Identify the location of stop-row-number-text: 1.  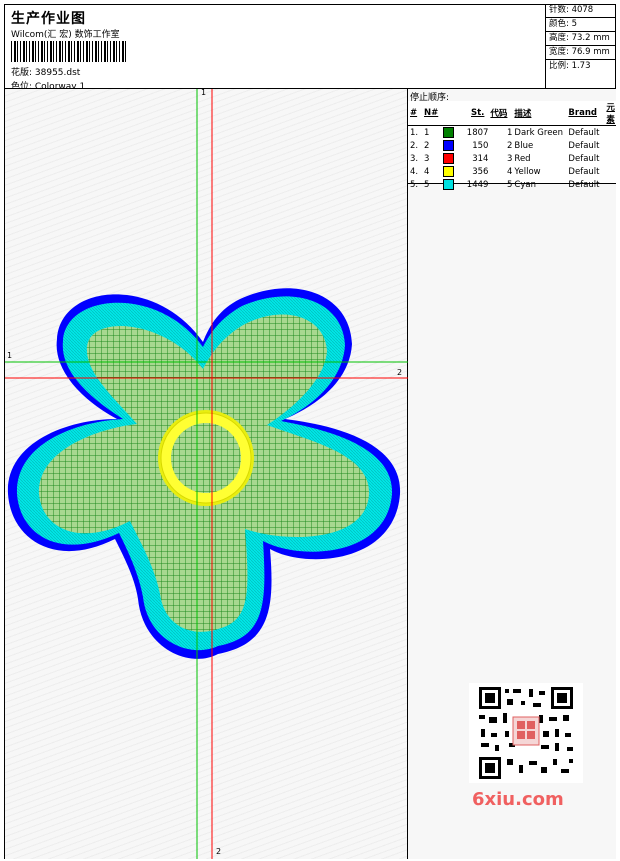
(427, 133).